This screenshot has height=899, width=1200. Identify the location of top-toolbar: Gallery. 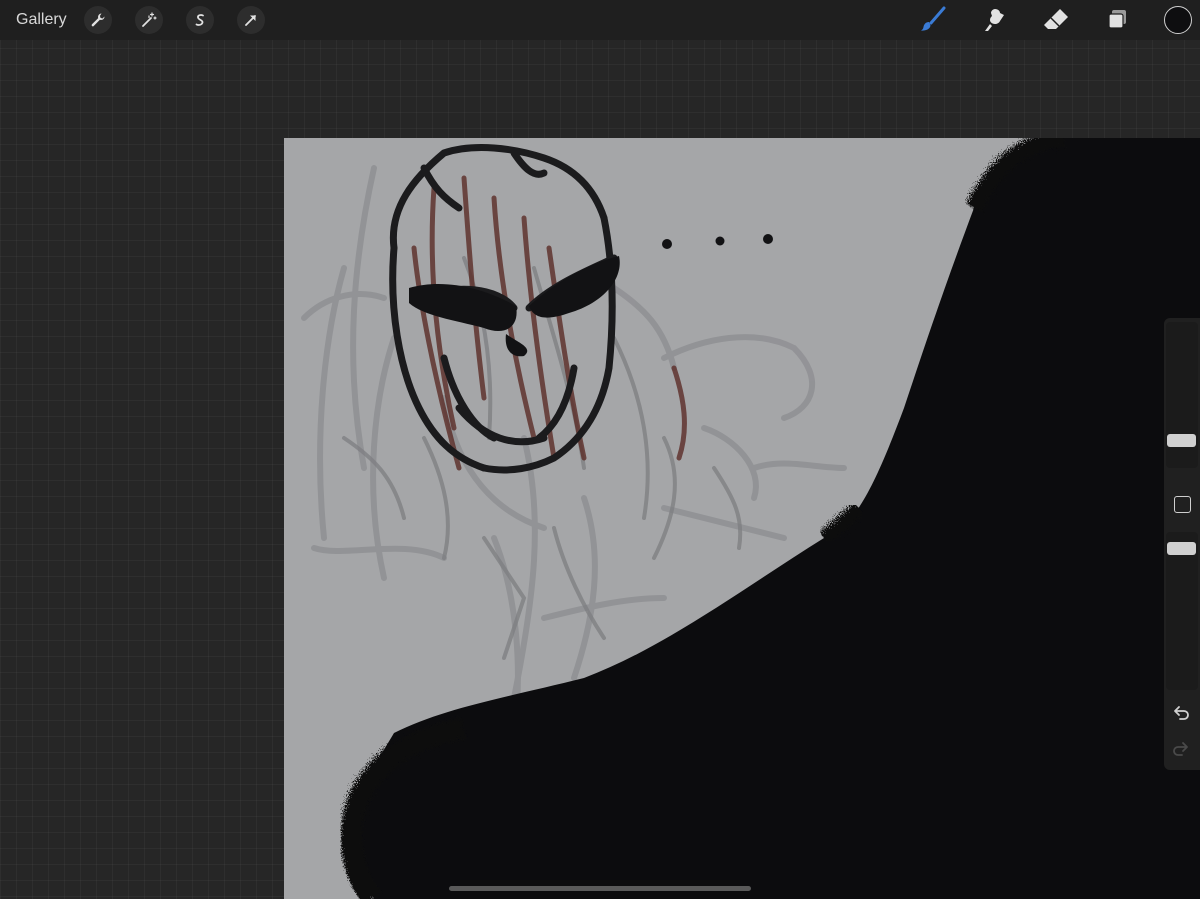
(600, 20).